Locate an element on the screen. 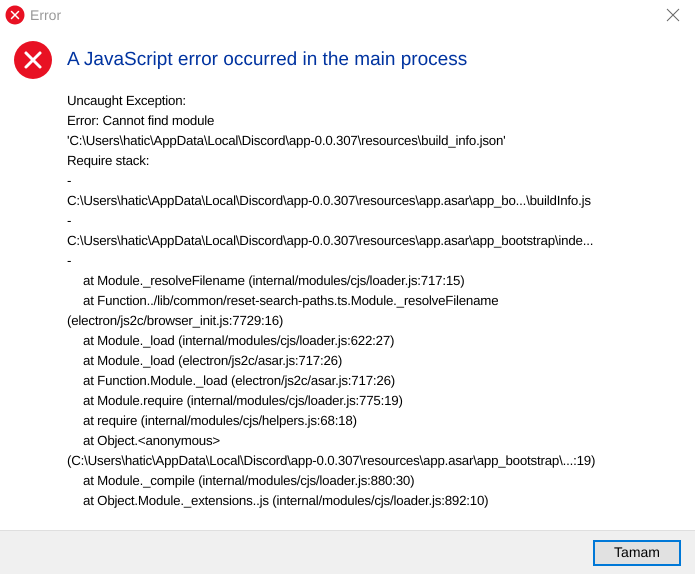 The image size is (695, 574). message-line: (C:\Users\hatic\AppData\Local\Discord\app-0.0.307\resources\app.asar\app_bootstrap\...:19) is located at coordinates (331, 461).